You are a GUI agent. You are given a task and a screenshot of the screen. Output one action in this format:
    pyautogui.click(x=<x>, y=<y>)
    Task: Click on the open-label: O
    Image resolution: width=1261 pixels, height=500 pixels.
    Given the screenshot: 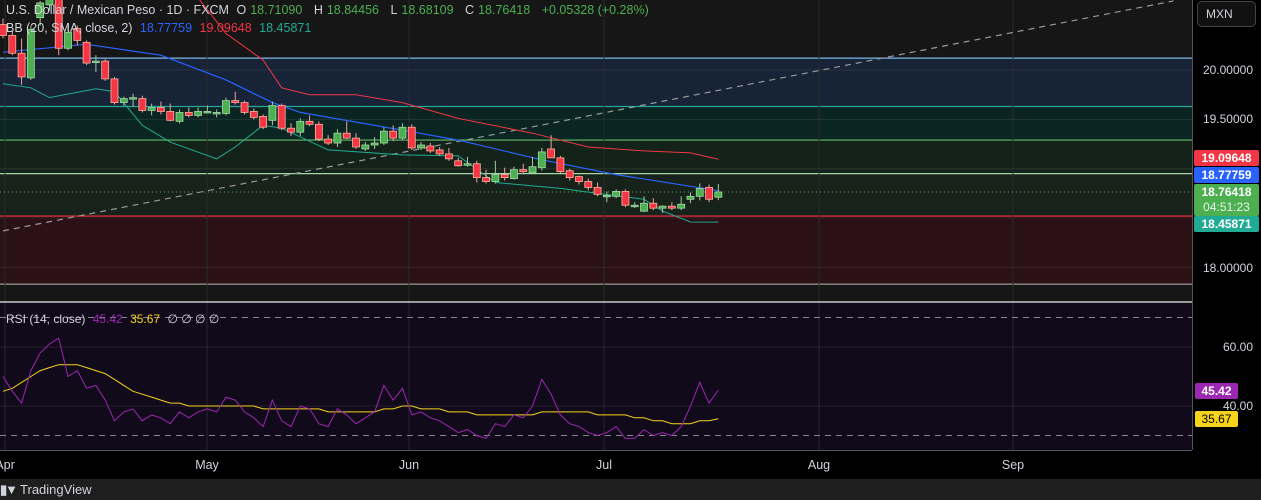 What is the action you would take?
    pyautogui.click(x=241, y=10)
    